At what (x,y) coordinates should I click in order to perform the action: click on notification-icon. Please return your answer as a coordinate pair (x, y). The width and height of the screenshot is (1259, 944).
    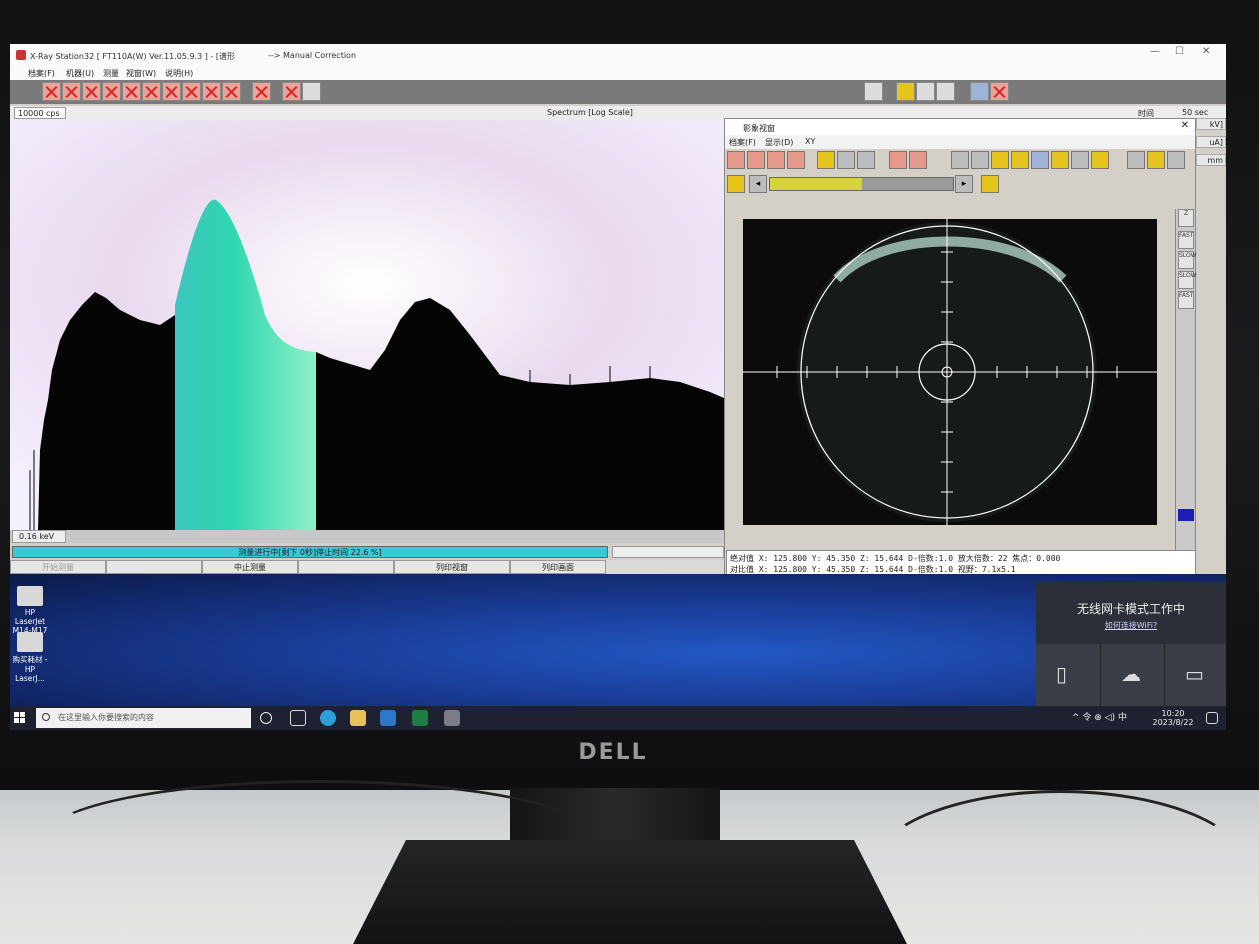
    Looking at the image, I should click on (1212, 718).